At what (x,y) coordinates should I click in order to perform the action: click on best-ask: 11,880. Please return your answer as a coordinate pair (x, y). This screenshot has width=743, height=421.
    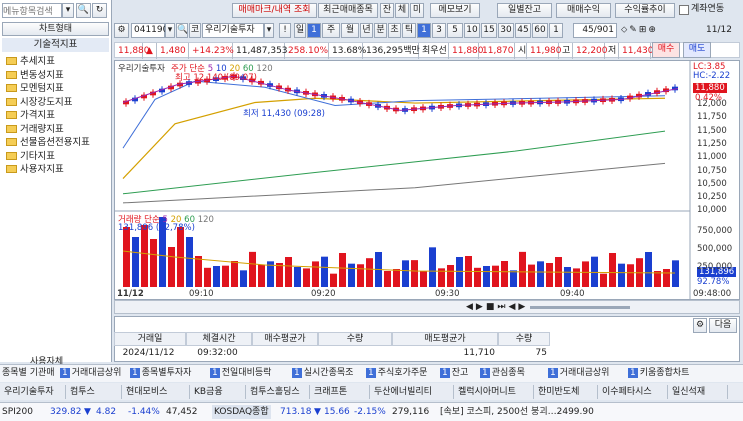
    Looking at the image, I should click on (466, 51).